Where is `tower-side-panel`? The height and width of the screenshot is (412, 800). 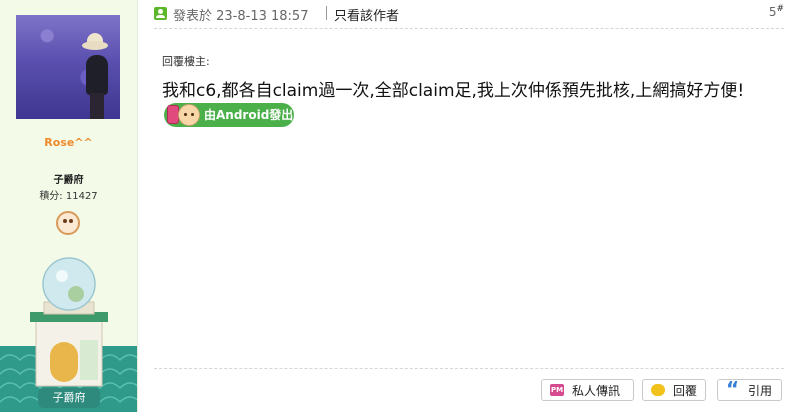
tower-side-panel is located at coordinates (89, 360).